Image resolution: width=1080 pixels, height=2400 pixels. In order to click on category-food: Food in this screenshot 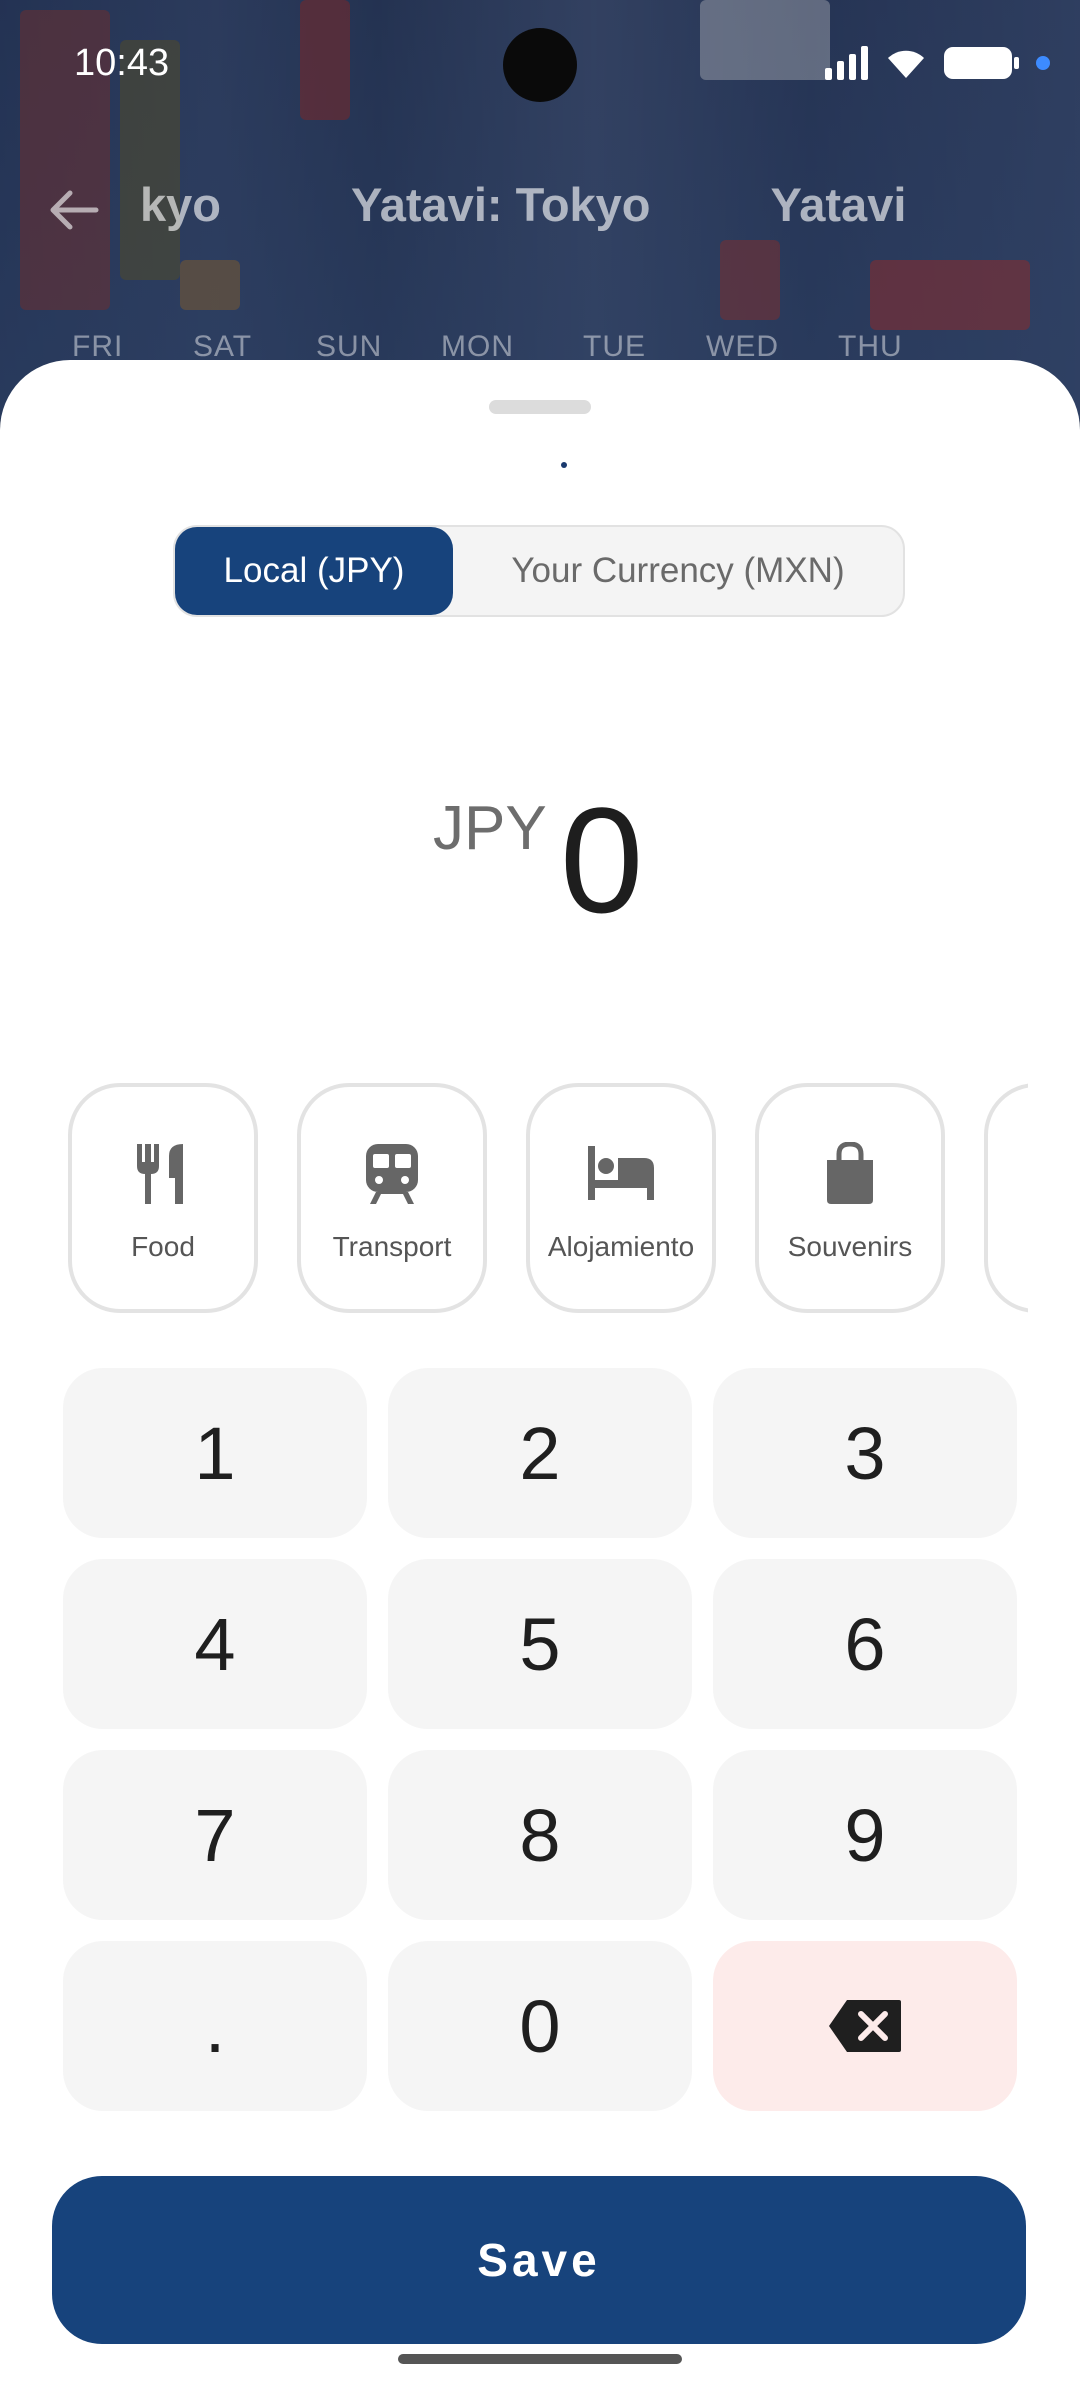, I will do `click(163, 1198)`.